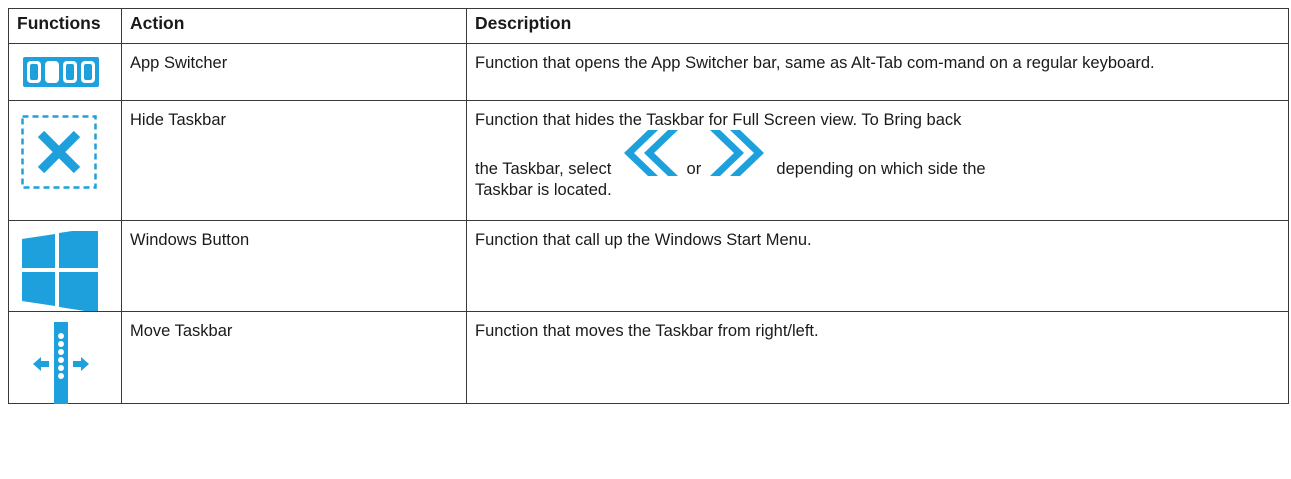 This screenshot has width=1291, height=479. What do you see at coordinates (294, 72) in the screenshot?
I see `action-cell: App Switcher` at bounding box center [294, 72].